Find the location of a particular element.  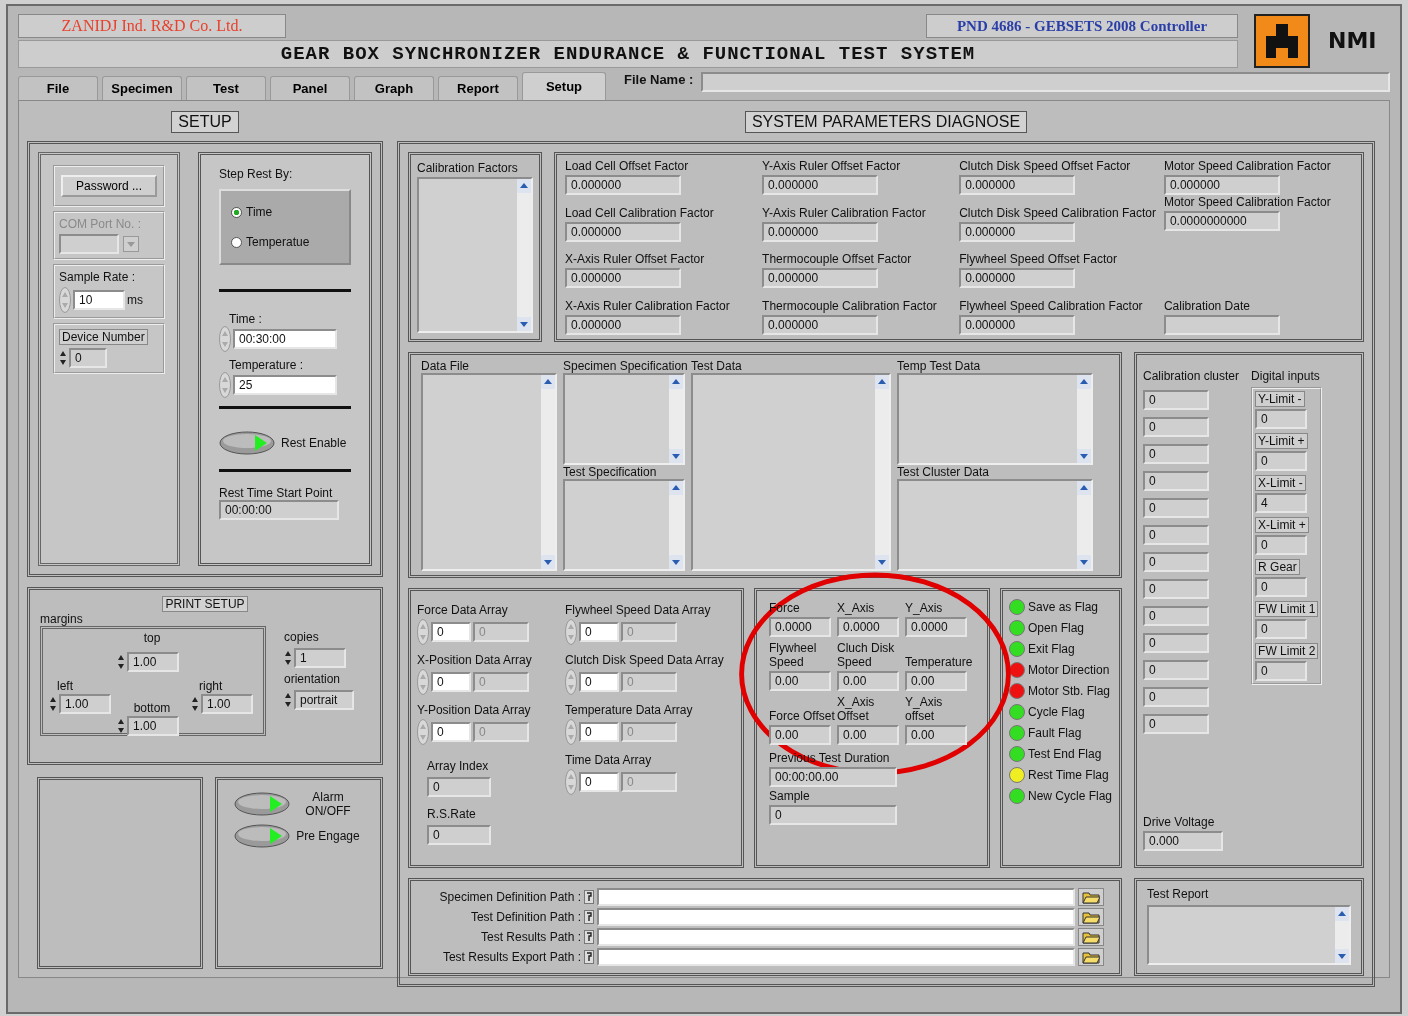

tab: Report is located at coordinates (478, 88).